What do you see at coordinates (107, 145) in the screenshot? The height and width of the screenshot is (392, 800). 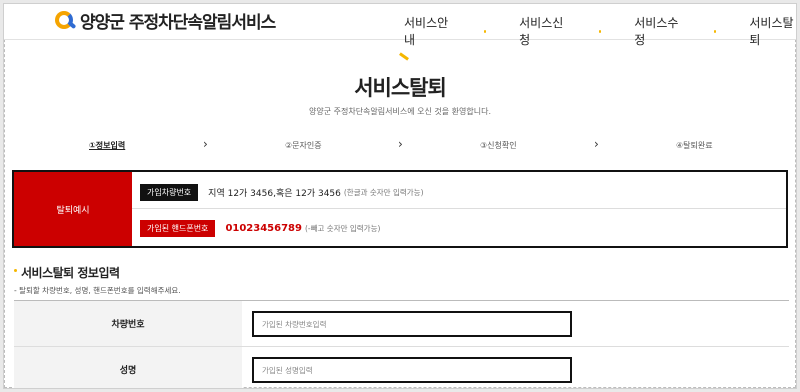 I see `step-1: ①정보입력` at bounding box center [107, 145].